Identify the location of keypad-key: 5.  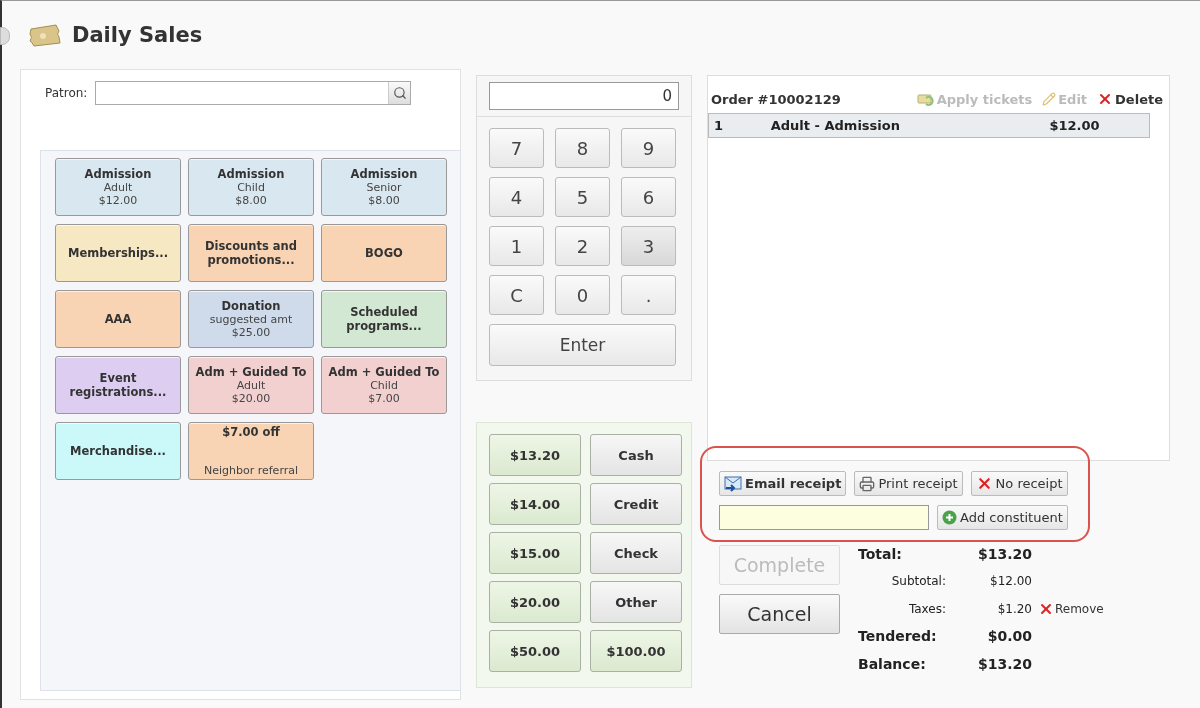
(582, 197).